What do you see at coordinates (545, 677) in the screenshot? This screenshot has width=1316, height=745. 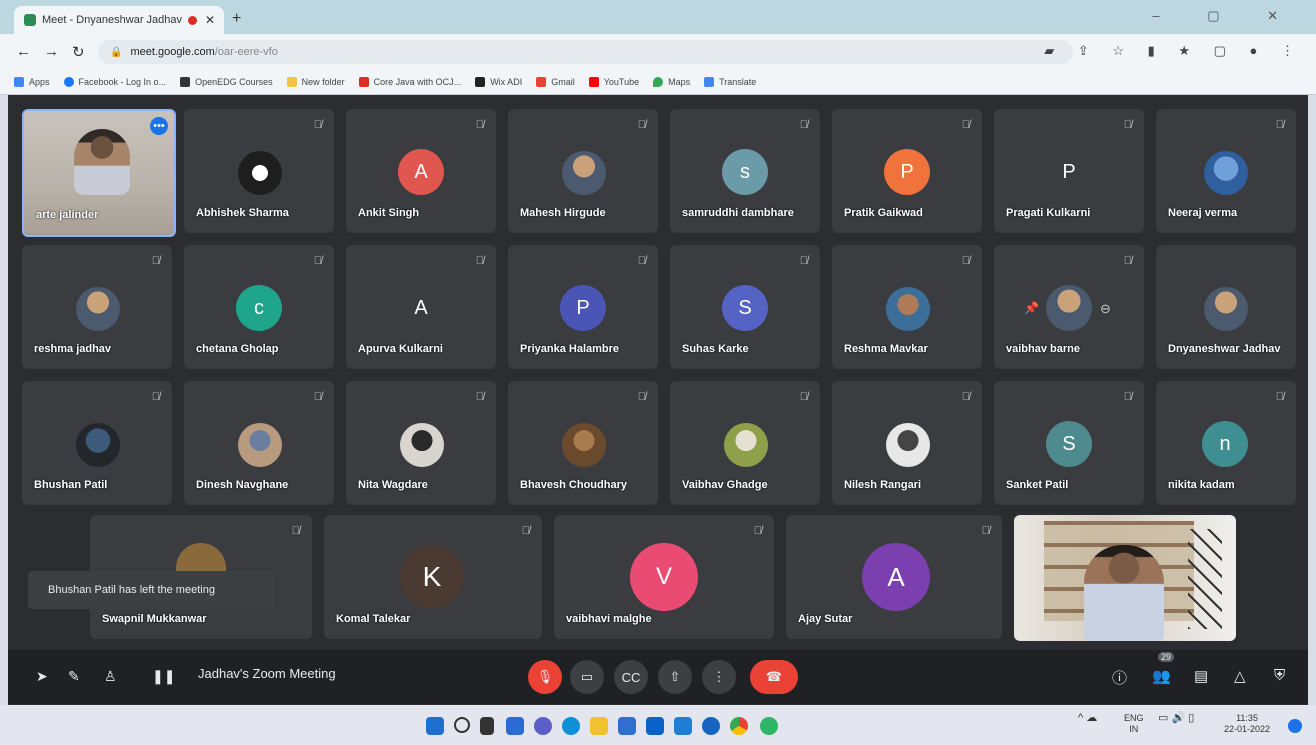 I see `mic-toggle-button: 🎙` at bounding box center [545, 677].